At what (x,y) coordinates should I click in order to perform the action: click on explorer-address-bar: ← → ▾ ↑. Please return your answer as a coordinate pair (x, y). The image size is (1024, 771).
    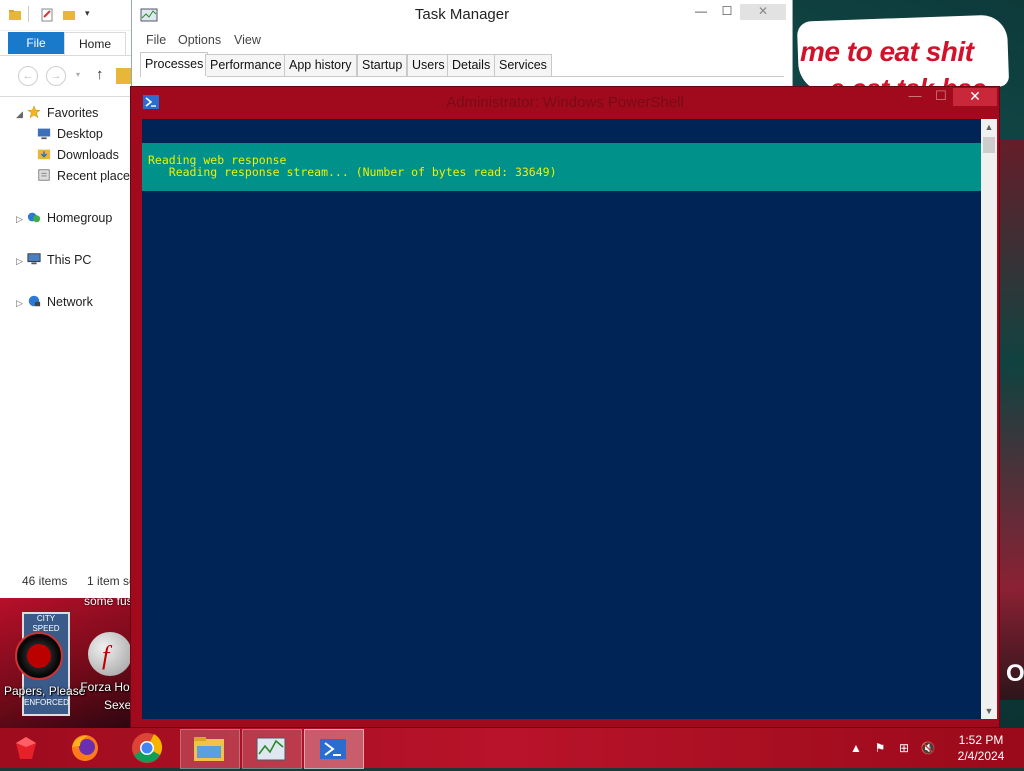
    Looking at the image, I should click on (66, 76).